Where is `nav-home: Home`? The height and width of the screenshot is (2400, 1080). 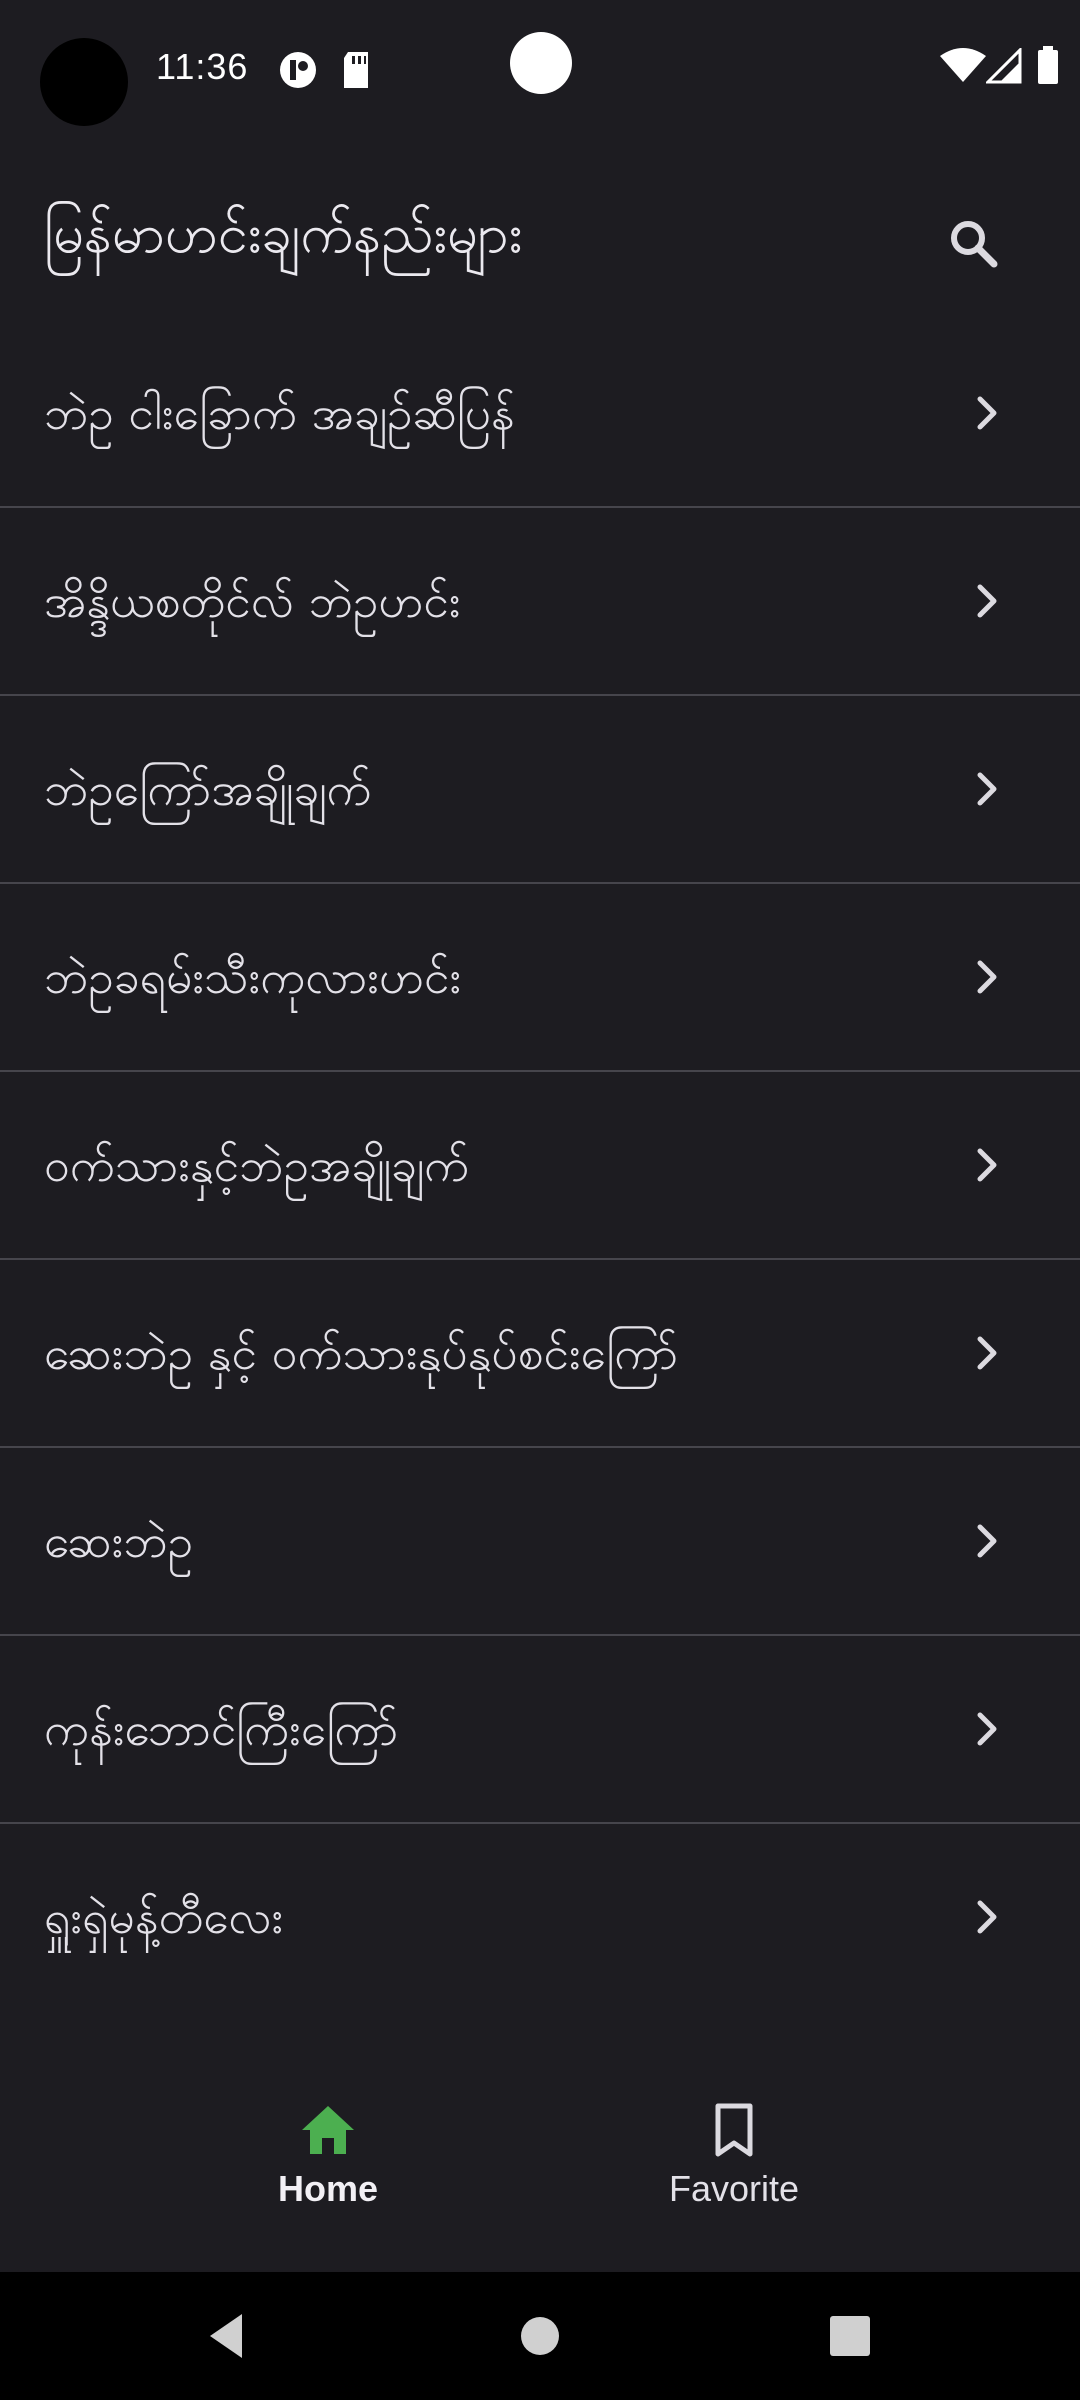
nav-home: Home is located at coordinates (328, 2155).